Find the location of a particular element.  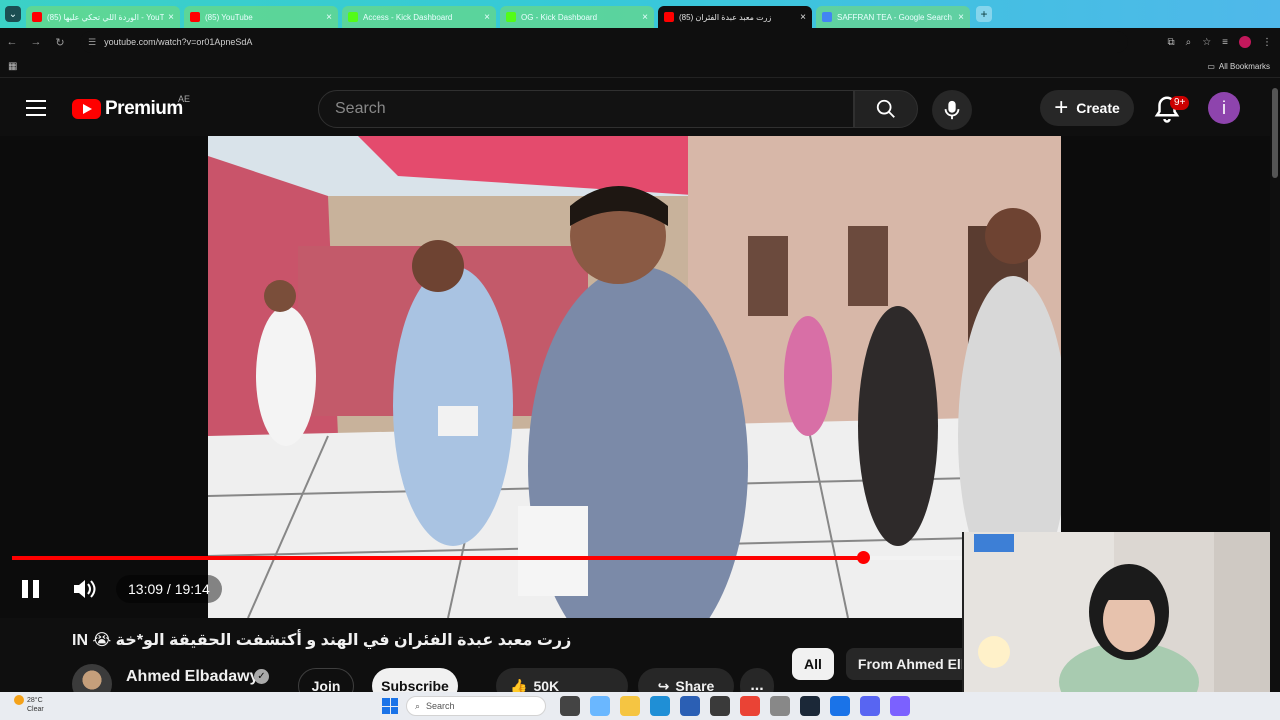

browser-tab: Access - Kick Dashboard × is located at coordinates (419, 17).